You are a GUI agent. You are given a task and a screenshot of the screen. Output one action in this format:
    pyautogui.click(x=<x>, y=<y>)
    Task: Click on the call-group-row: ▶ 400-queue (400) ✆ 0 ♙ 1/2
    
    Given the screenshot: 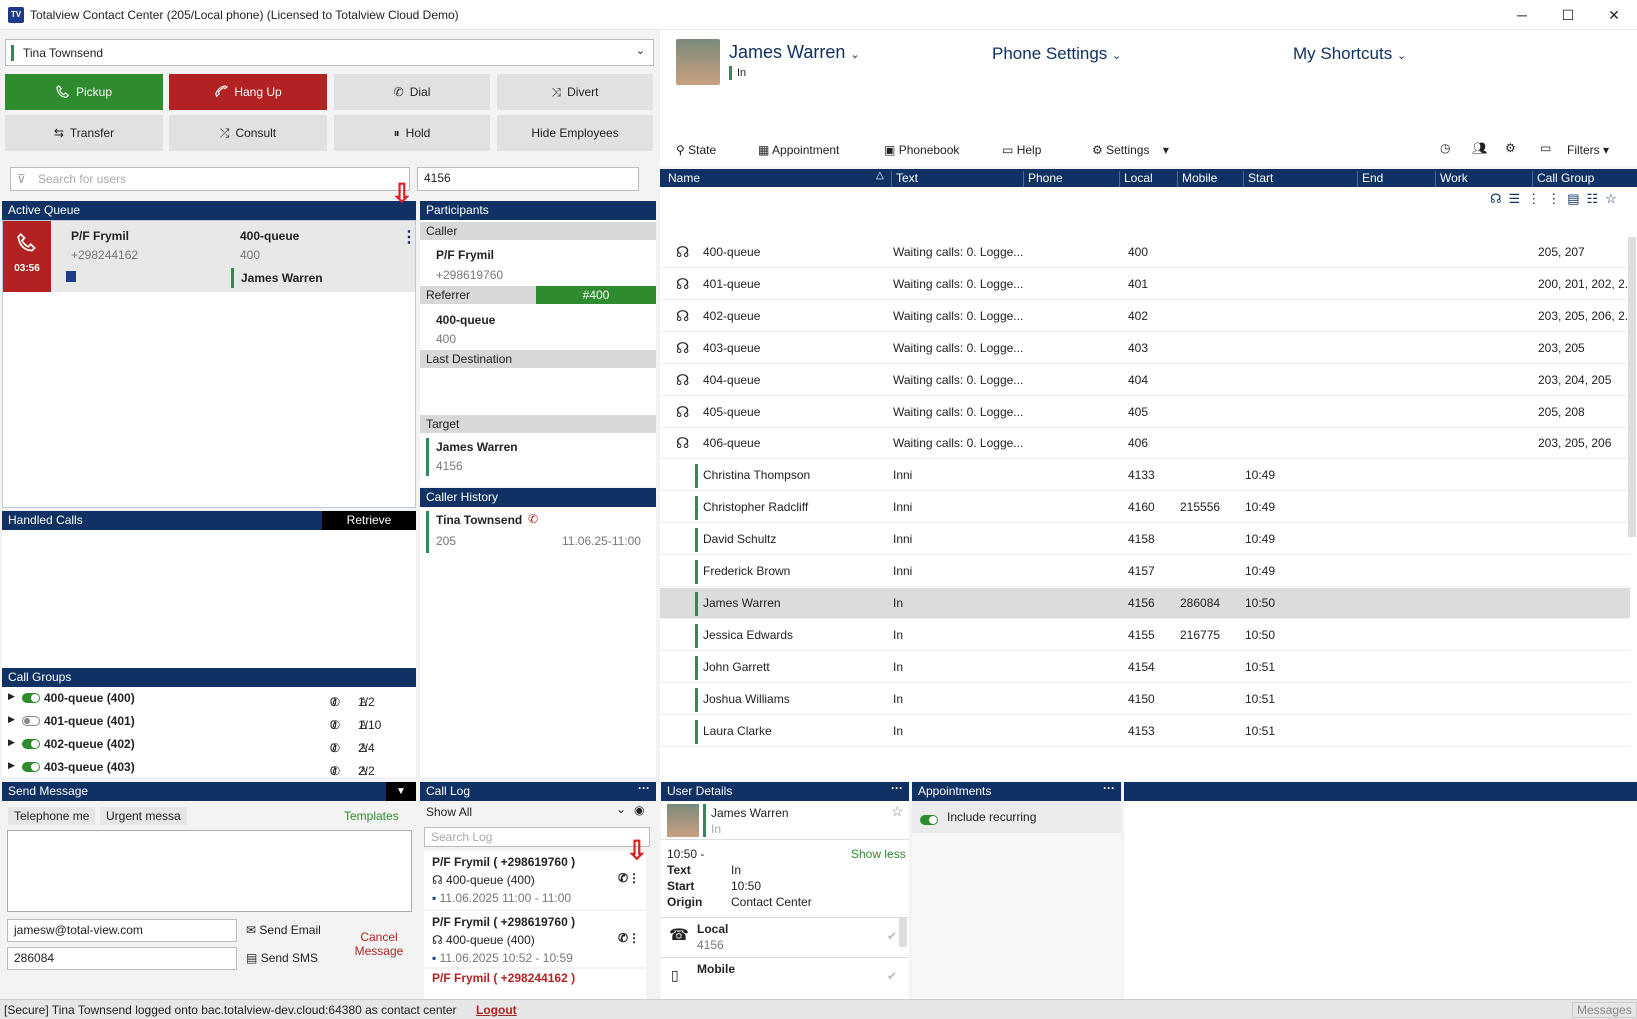 What is the action you would take?
    pyautogui.click(x=202, y=698)
    